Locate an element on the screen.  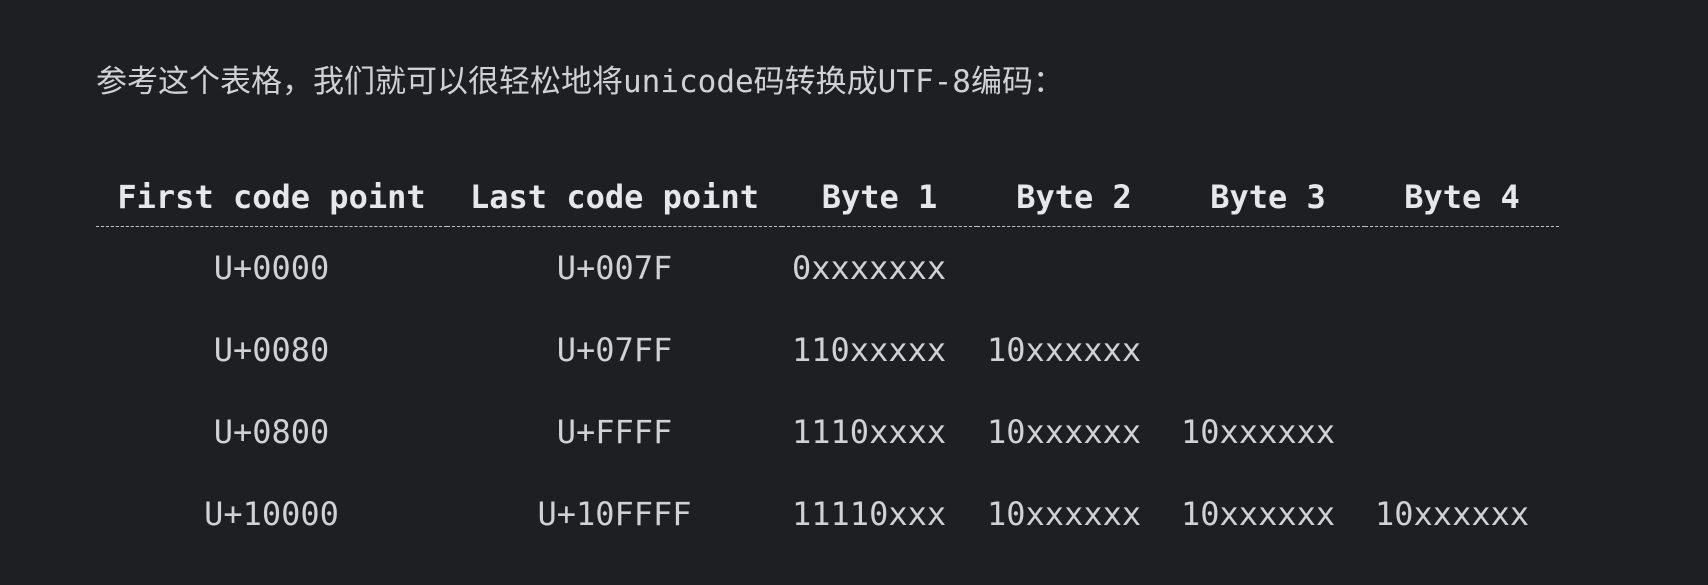
header-first-code-point: First code point is located at coordinates (271, 197).